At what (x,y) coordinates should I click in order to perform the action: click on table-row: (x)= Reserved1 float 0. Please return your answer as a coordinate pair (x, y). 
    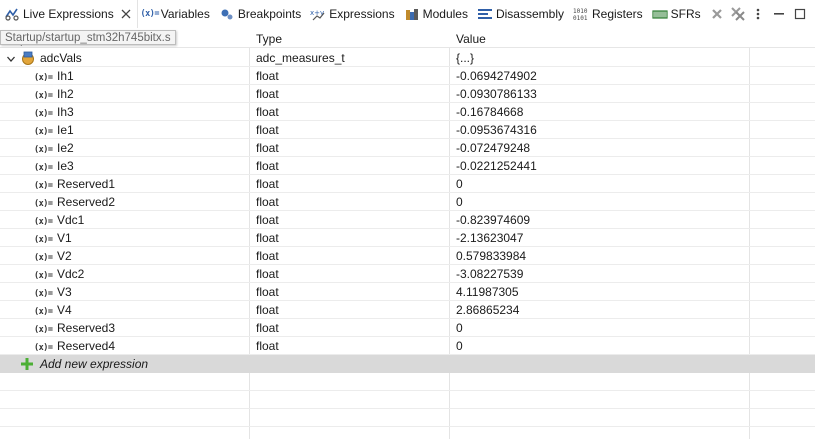
    Looking at the image, I should click on (407, 184).